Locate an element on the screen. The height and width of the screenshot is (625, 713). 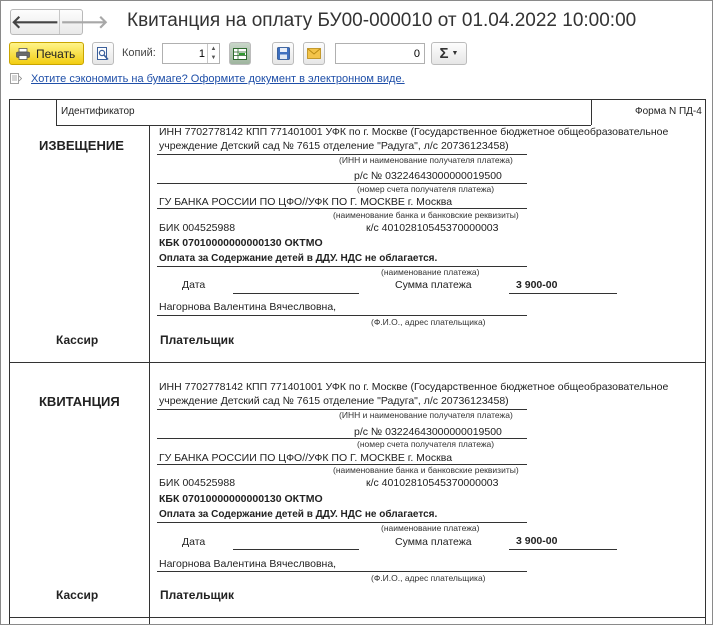
table-edit-icon is located at coordinates (240, 53).